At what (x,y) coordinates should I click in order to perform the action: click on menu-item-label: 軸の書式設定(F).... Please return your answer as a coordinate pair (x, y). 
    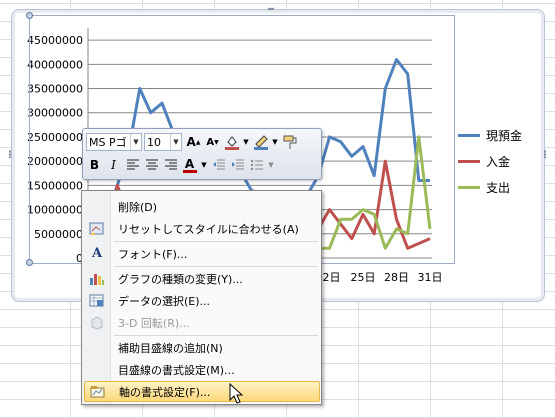
    Looking at the image, I should click on (165, 392).